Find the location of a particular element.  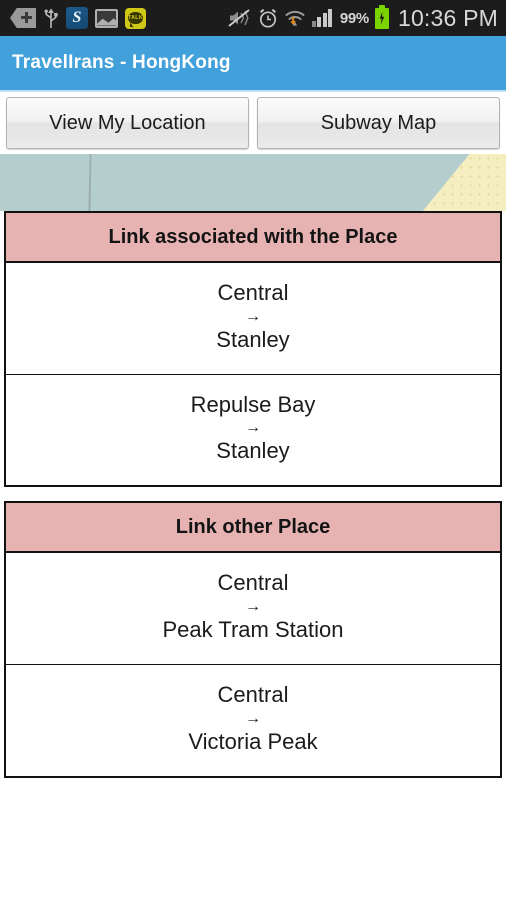

map-road-line is located at coordinates (90, 182).